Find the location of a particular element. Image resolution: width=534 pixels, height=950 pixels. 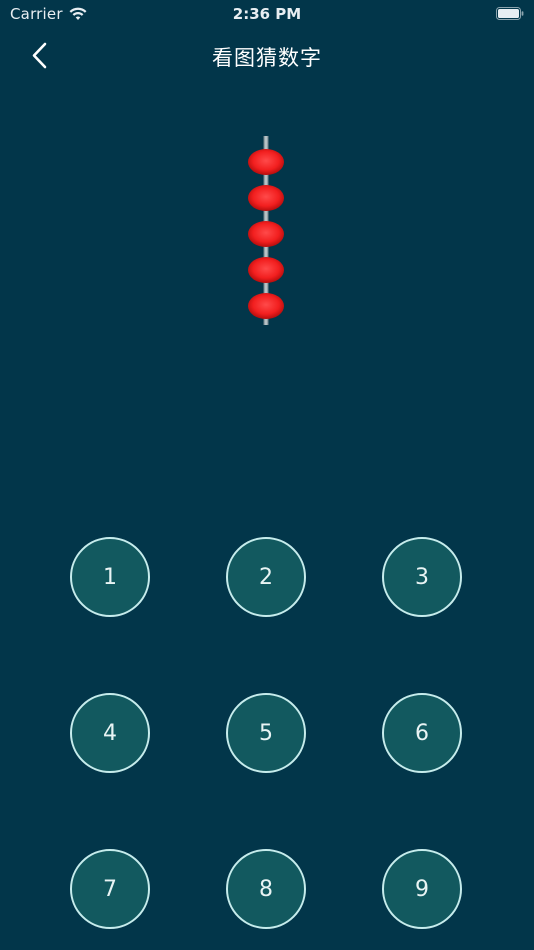

navigation-bar: 看图猜数字 is located at coordinates (267, 55).